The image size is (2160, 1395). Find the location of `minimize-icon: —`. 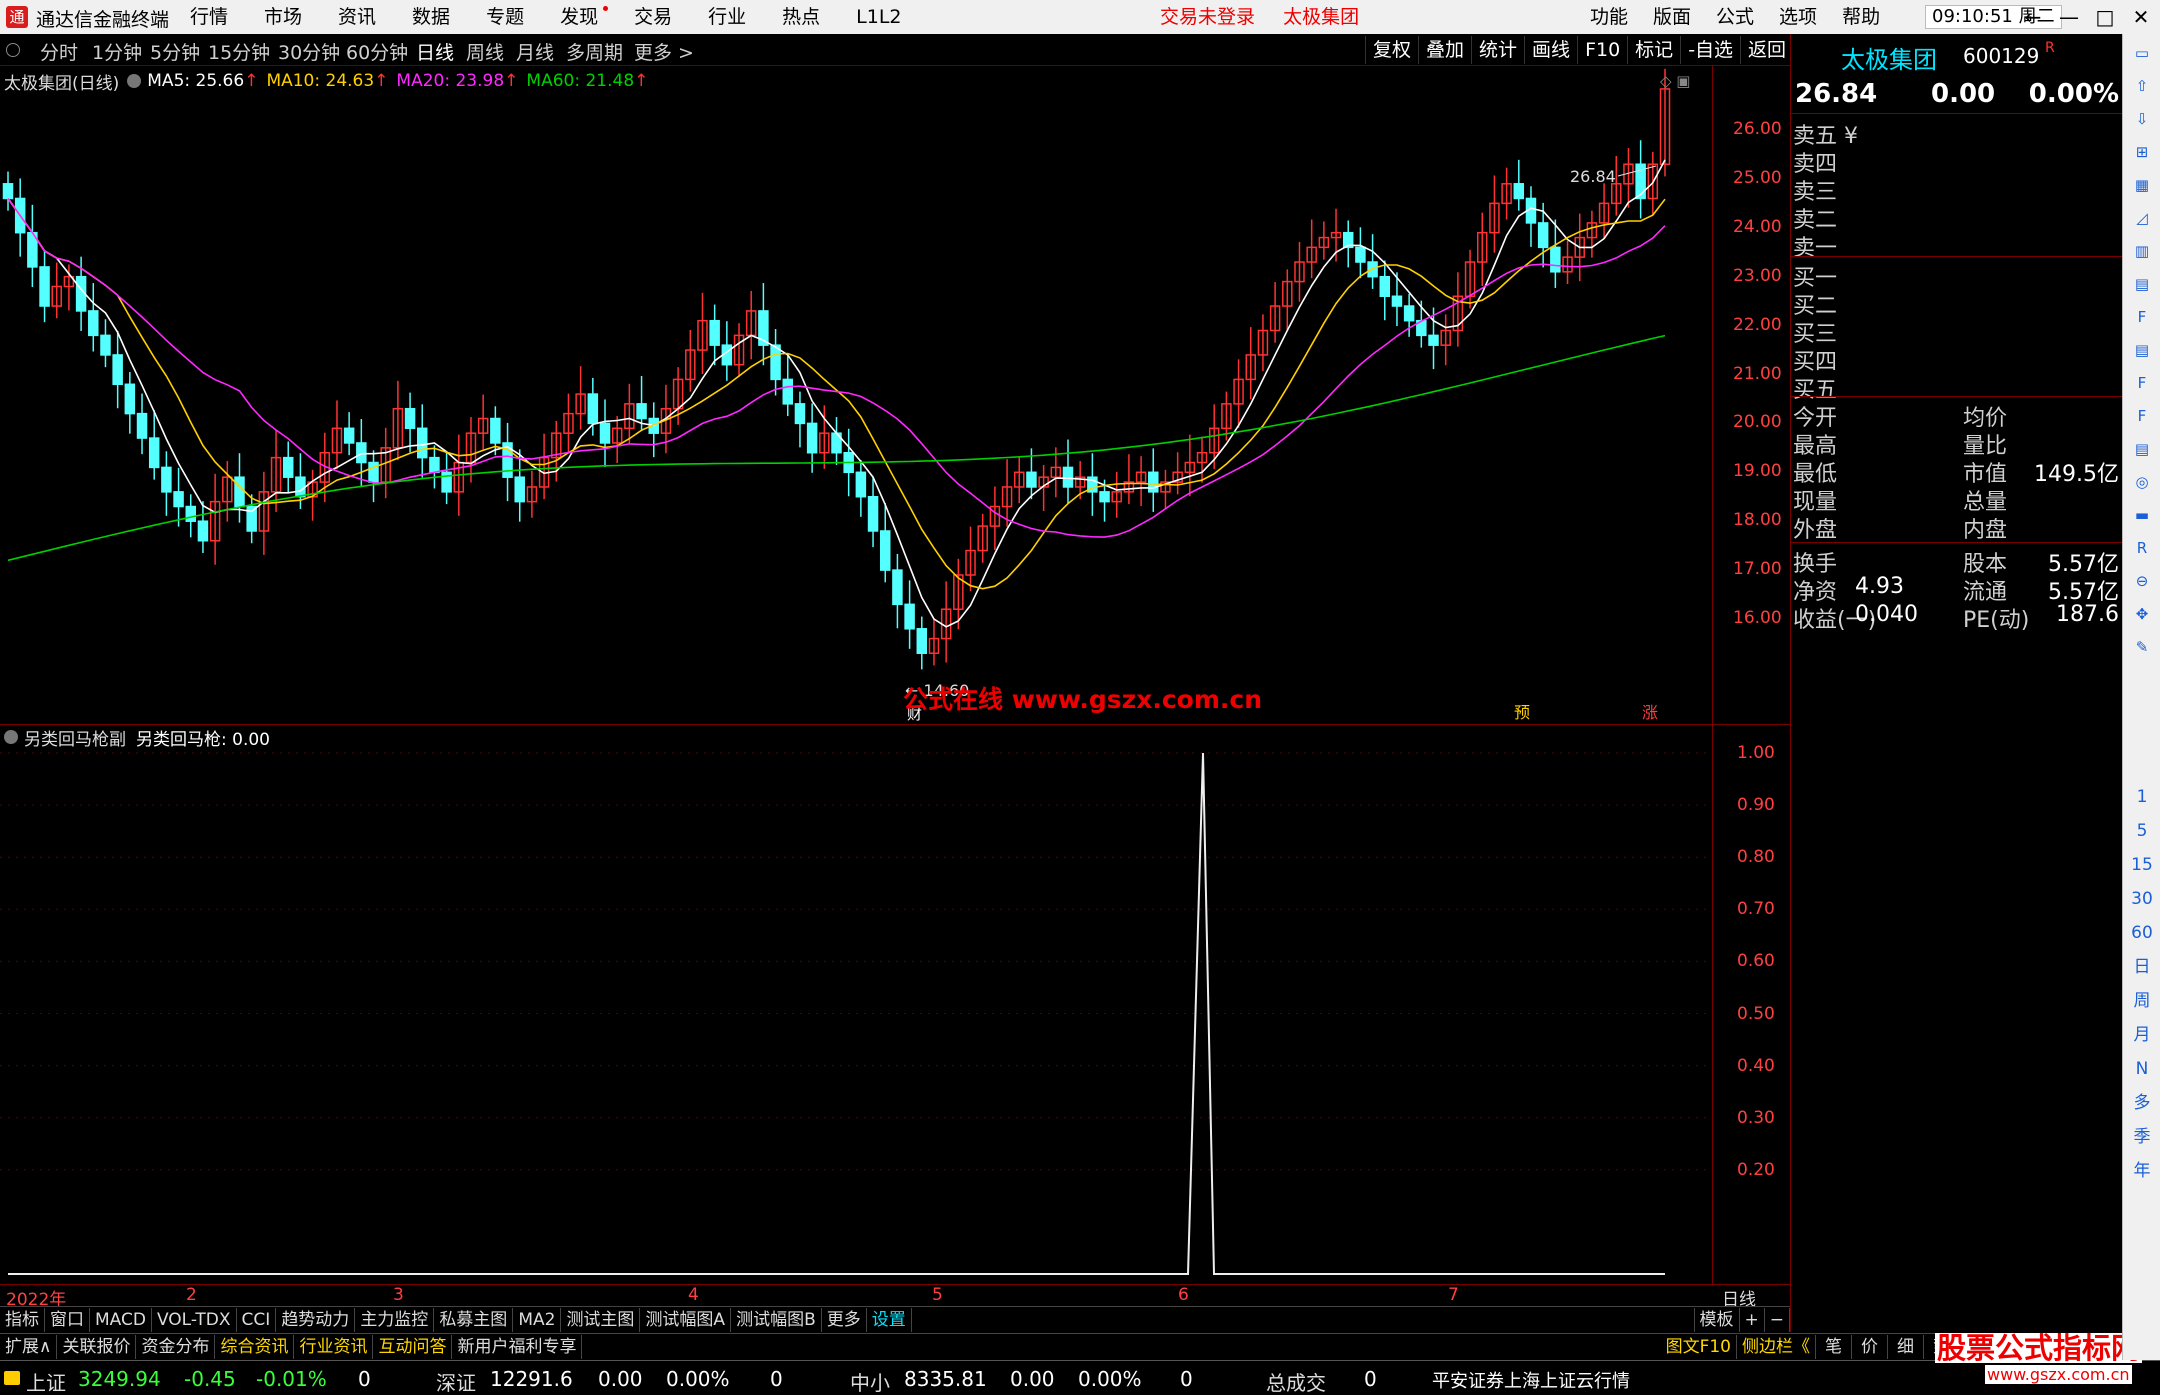

minimize-icon: — is located at coordinates (2069, 17).